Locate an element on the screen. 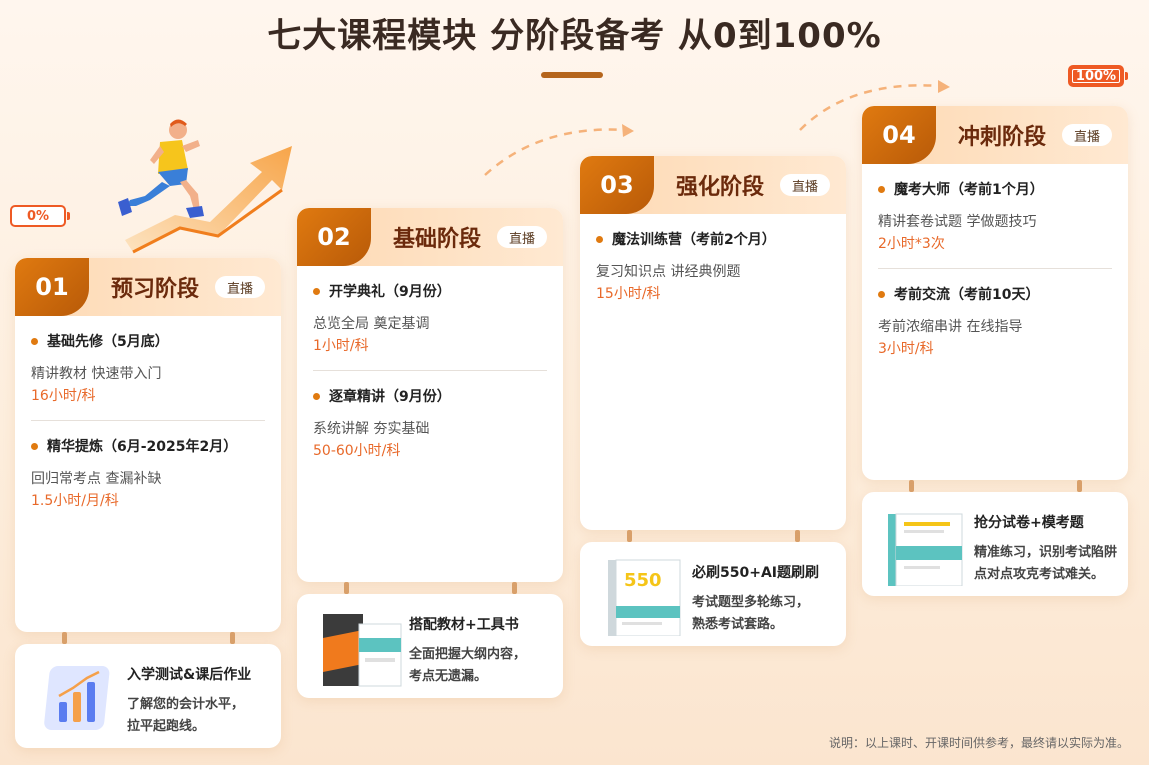 The height and width of the screenshot is (765, 1149). course-title: 魔考大师（考前1个月） is located at coordinates (995, 190).